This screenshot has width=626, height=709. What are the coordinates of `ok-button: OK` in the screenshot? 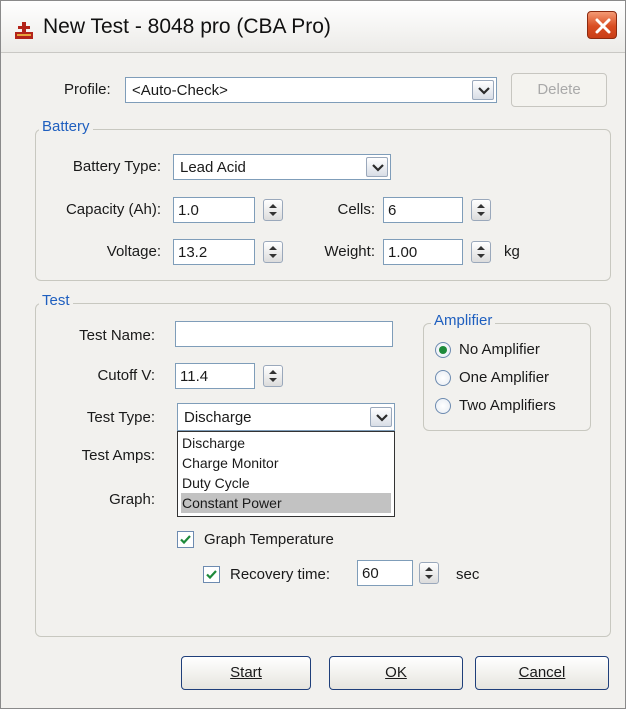 It's located at (396, 673).